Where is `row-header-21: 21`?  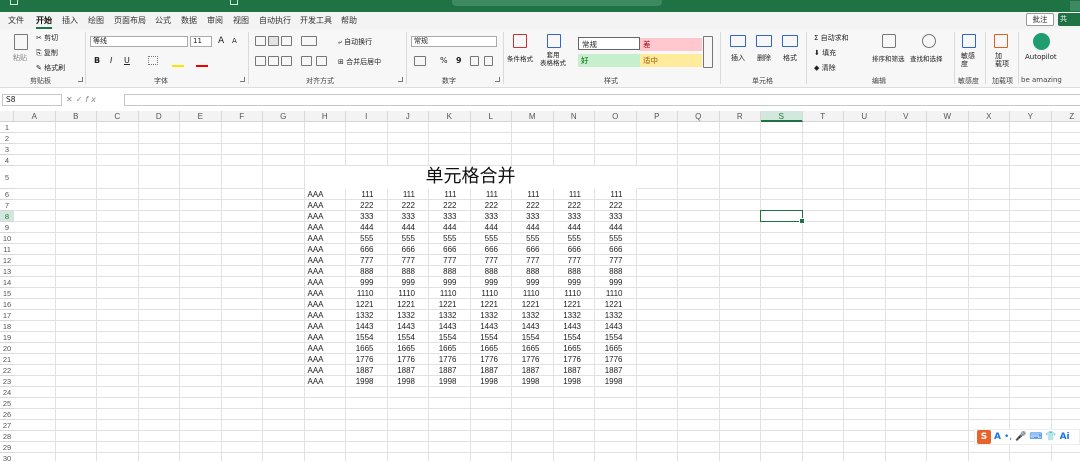
row-header-21: 21 is located at coordinates (7, 359).